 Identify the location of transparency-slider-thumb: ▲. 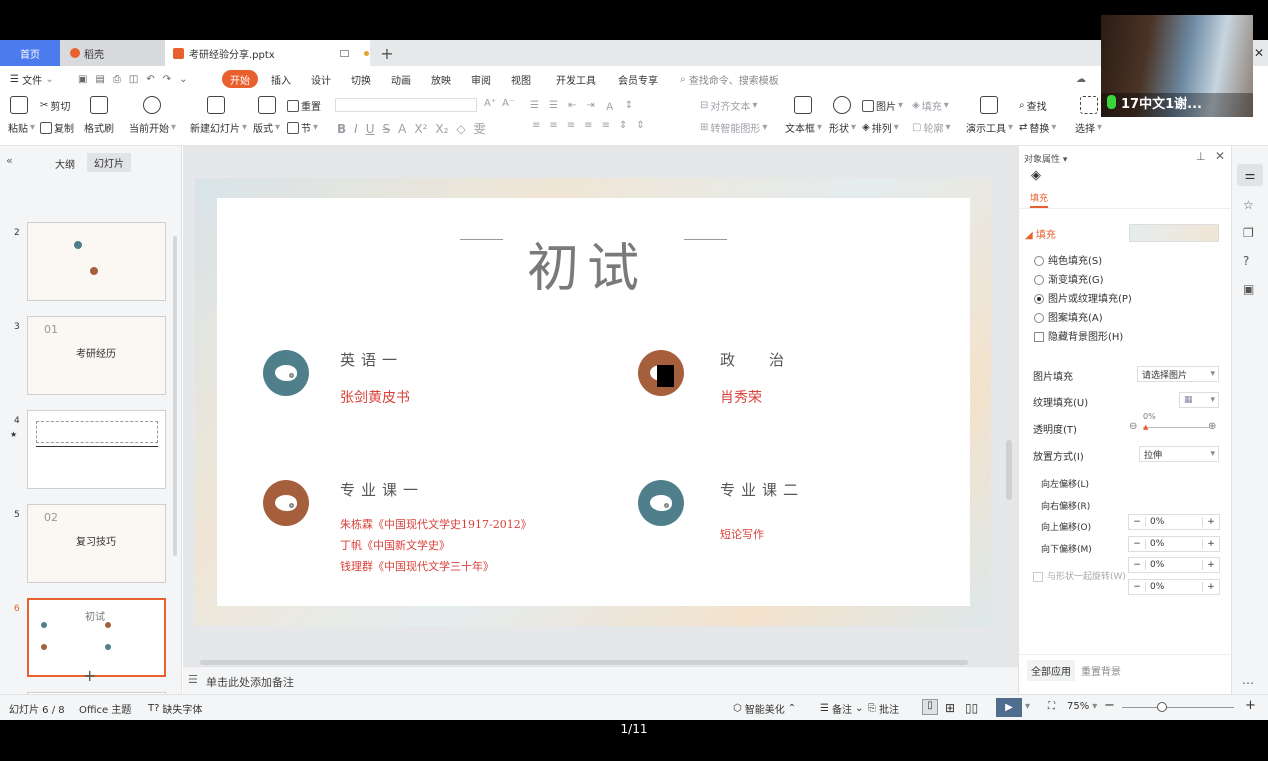
(1145, 427).